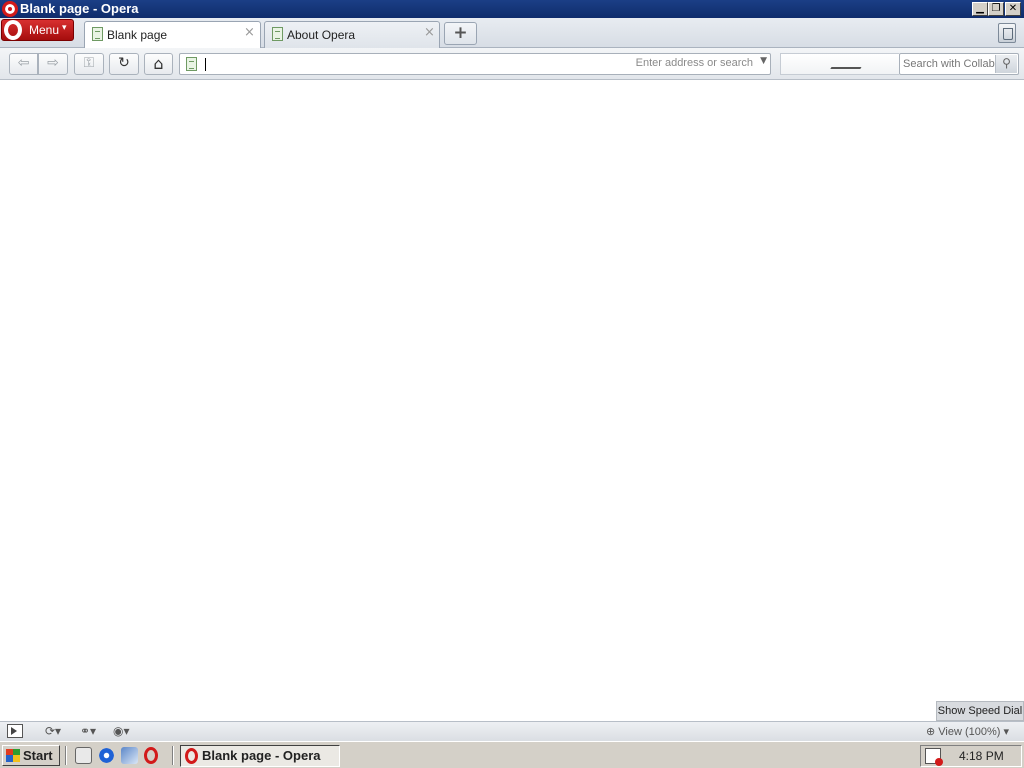 The image size is (1024, 768). What do you see at coordinates (1007, 33) in the screenshot?
I see `closed-tabs-trash-icon` at bounding box center [1007, 33].